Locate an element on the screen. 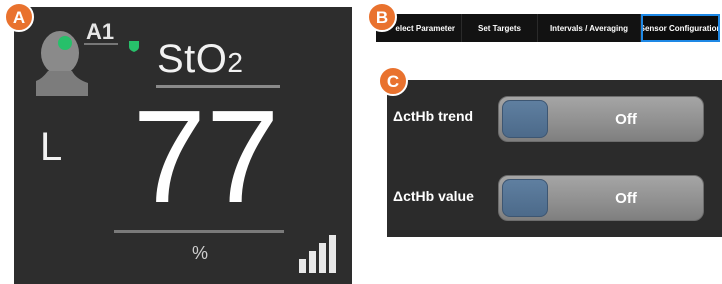  callout-letter-c: C is located at coordinates (393, 81).